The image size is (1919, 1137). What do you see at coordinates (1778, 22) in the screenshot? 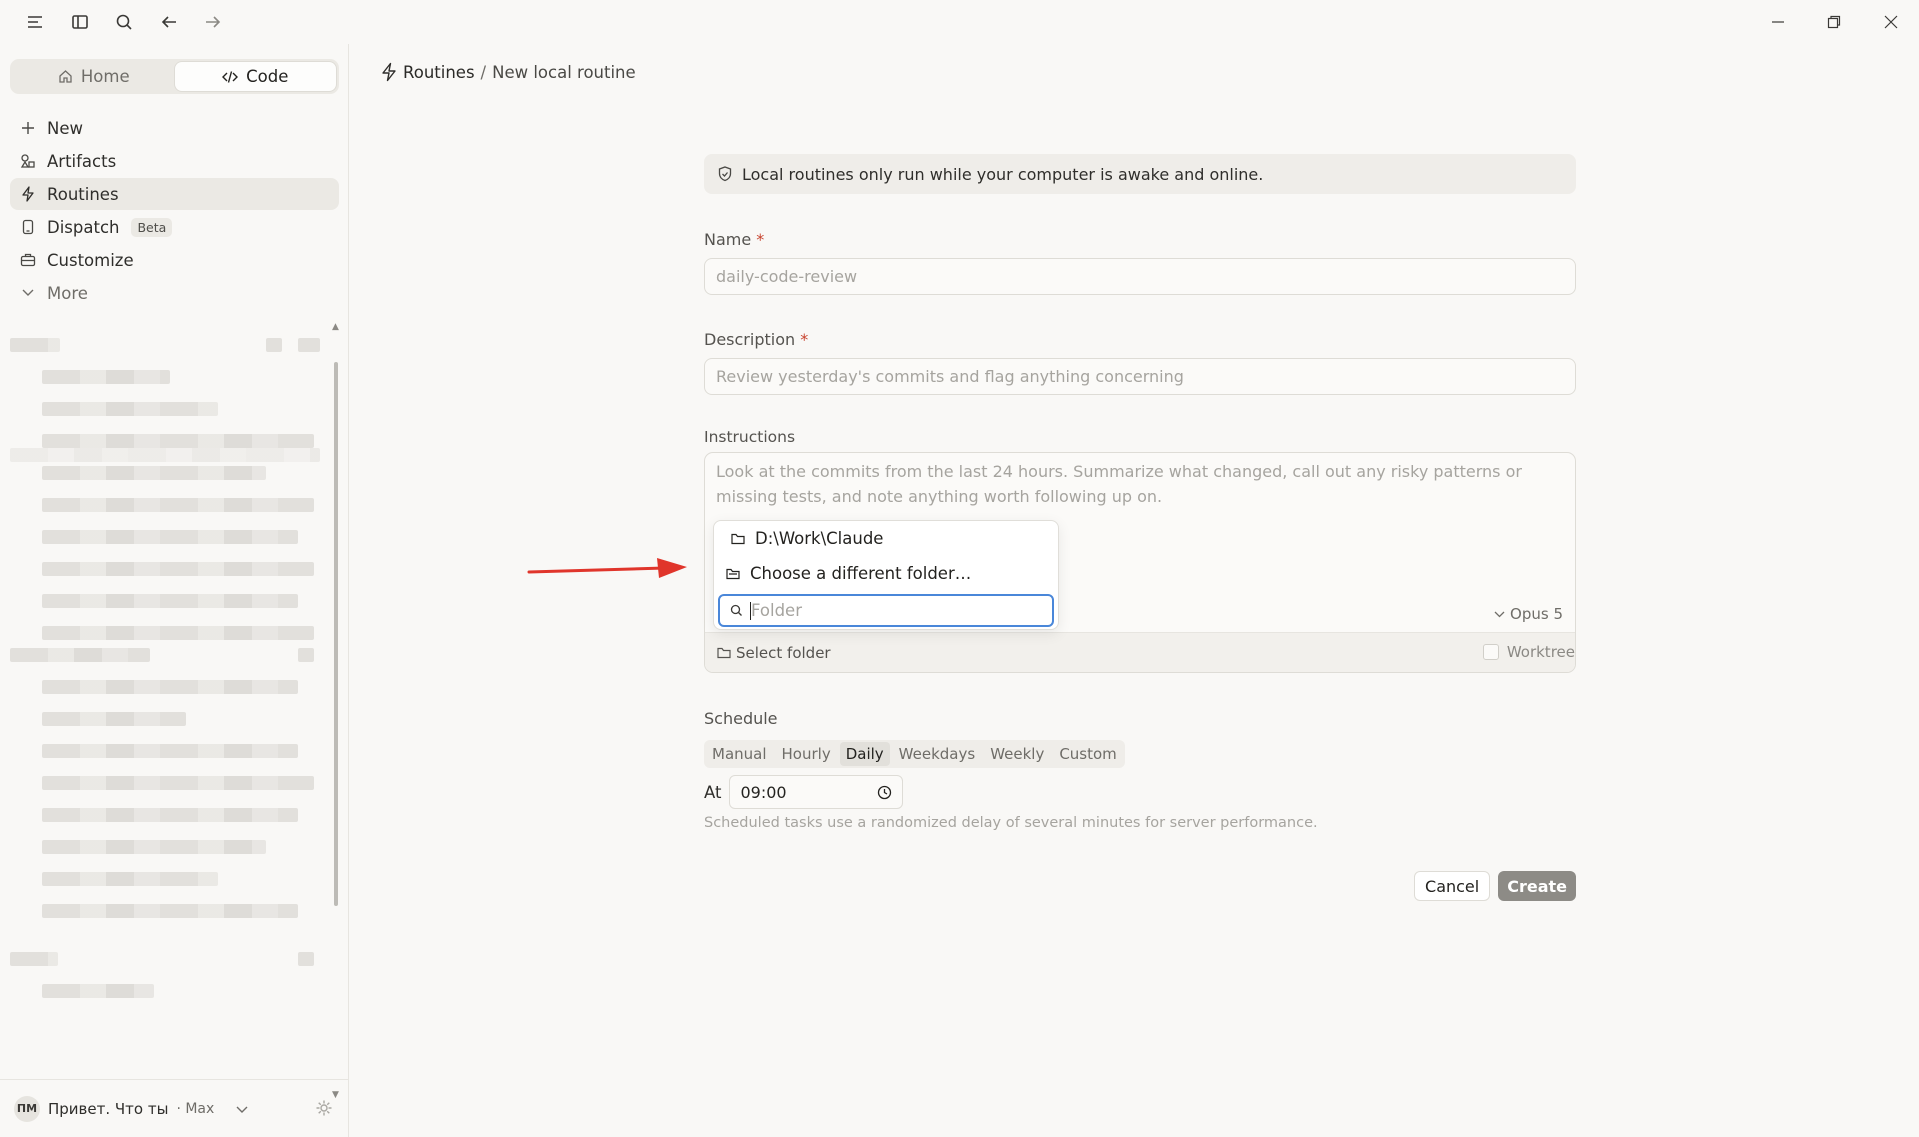
I see `minimize-icon` at bounding box center [1778, 22].